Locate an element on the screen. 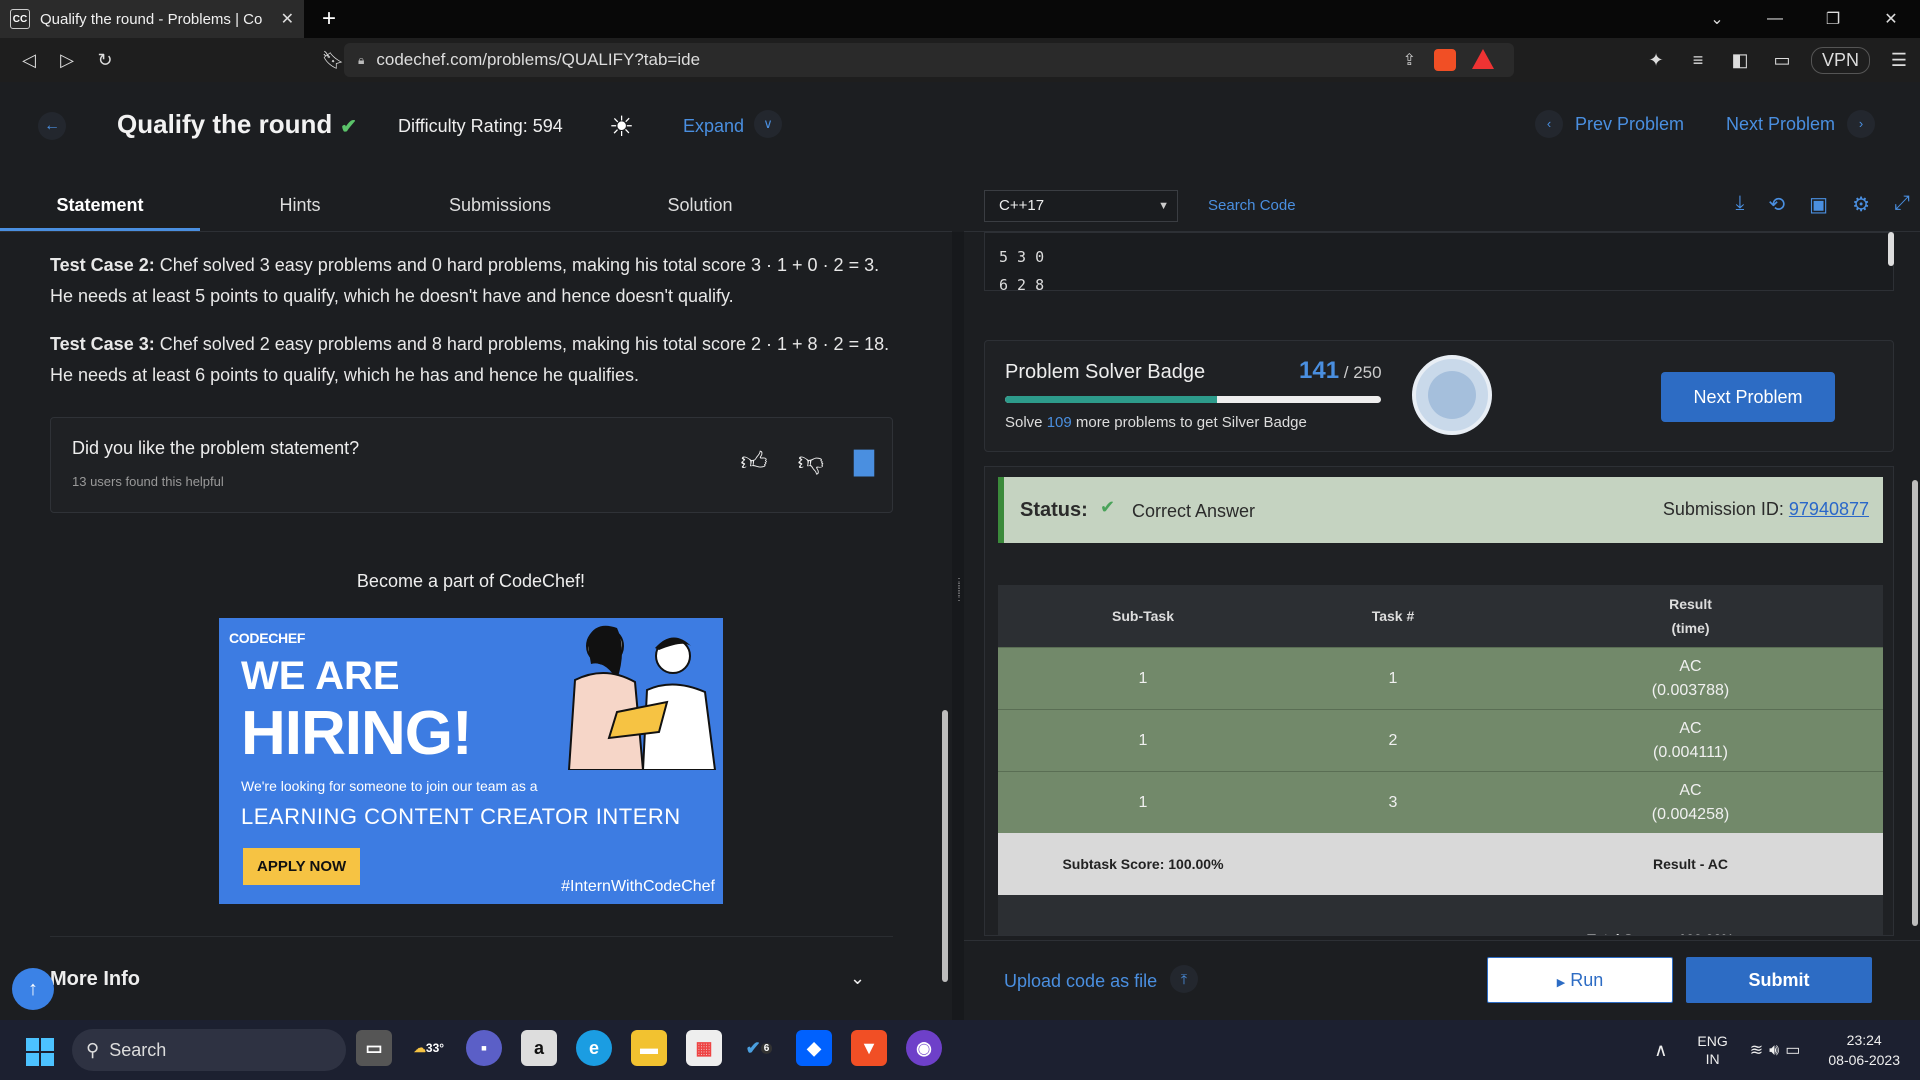  problem-tabs: Statement Hints Submissions Solution is located at coordinates (476, 206).